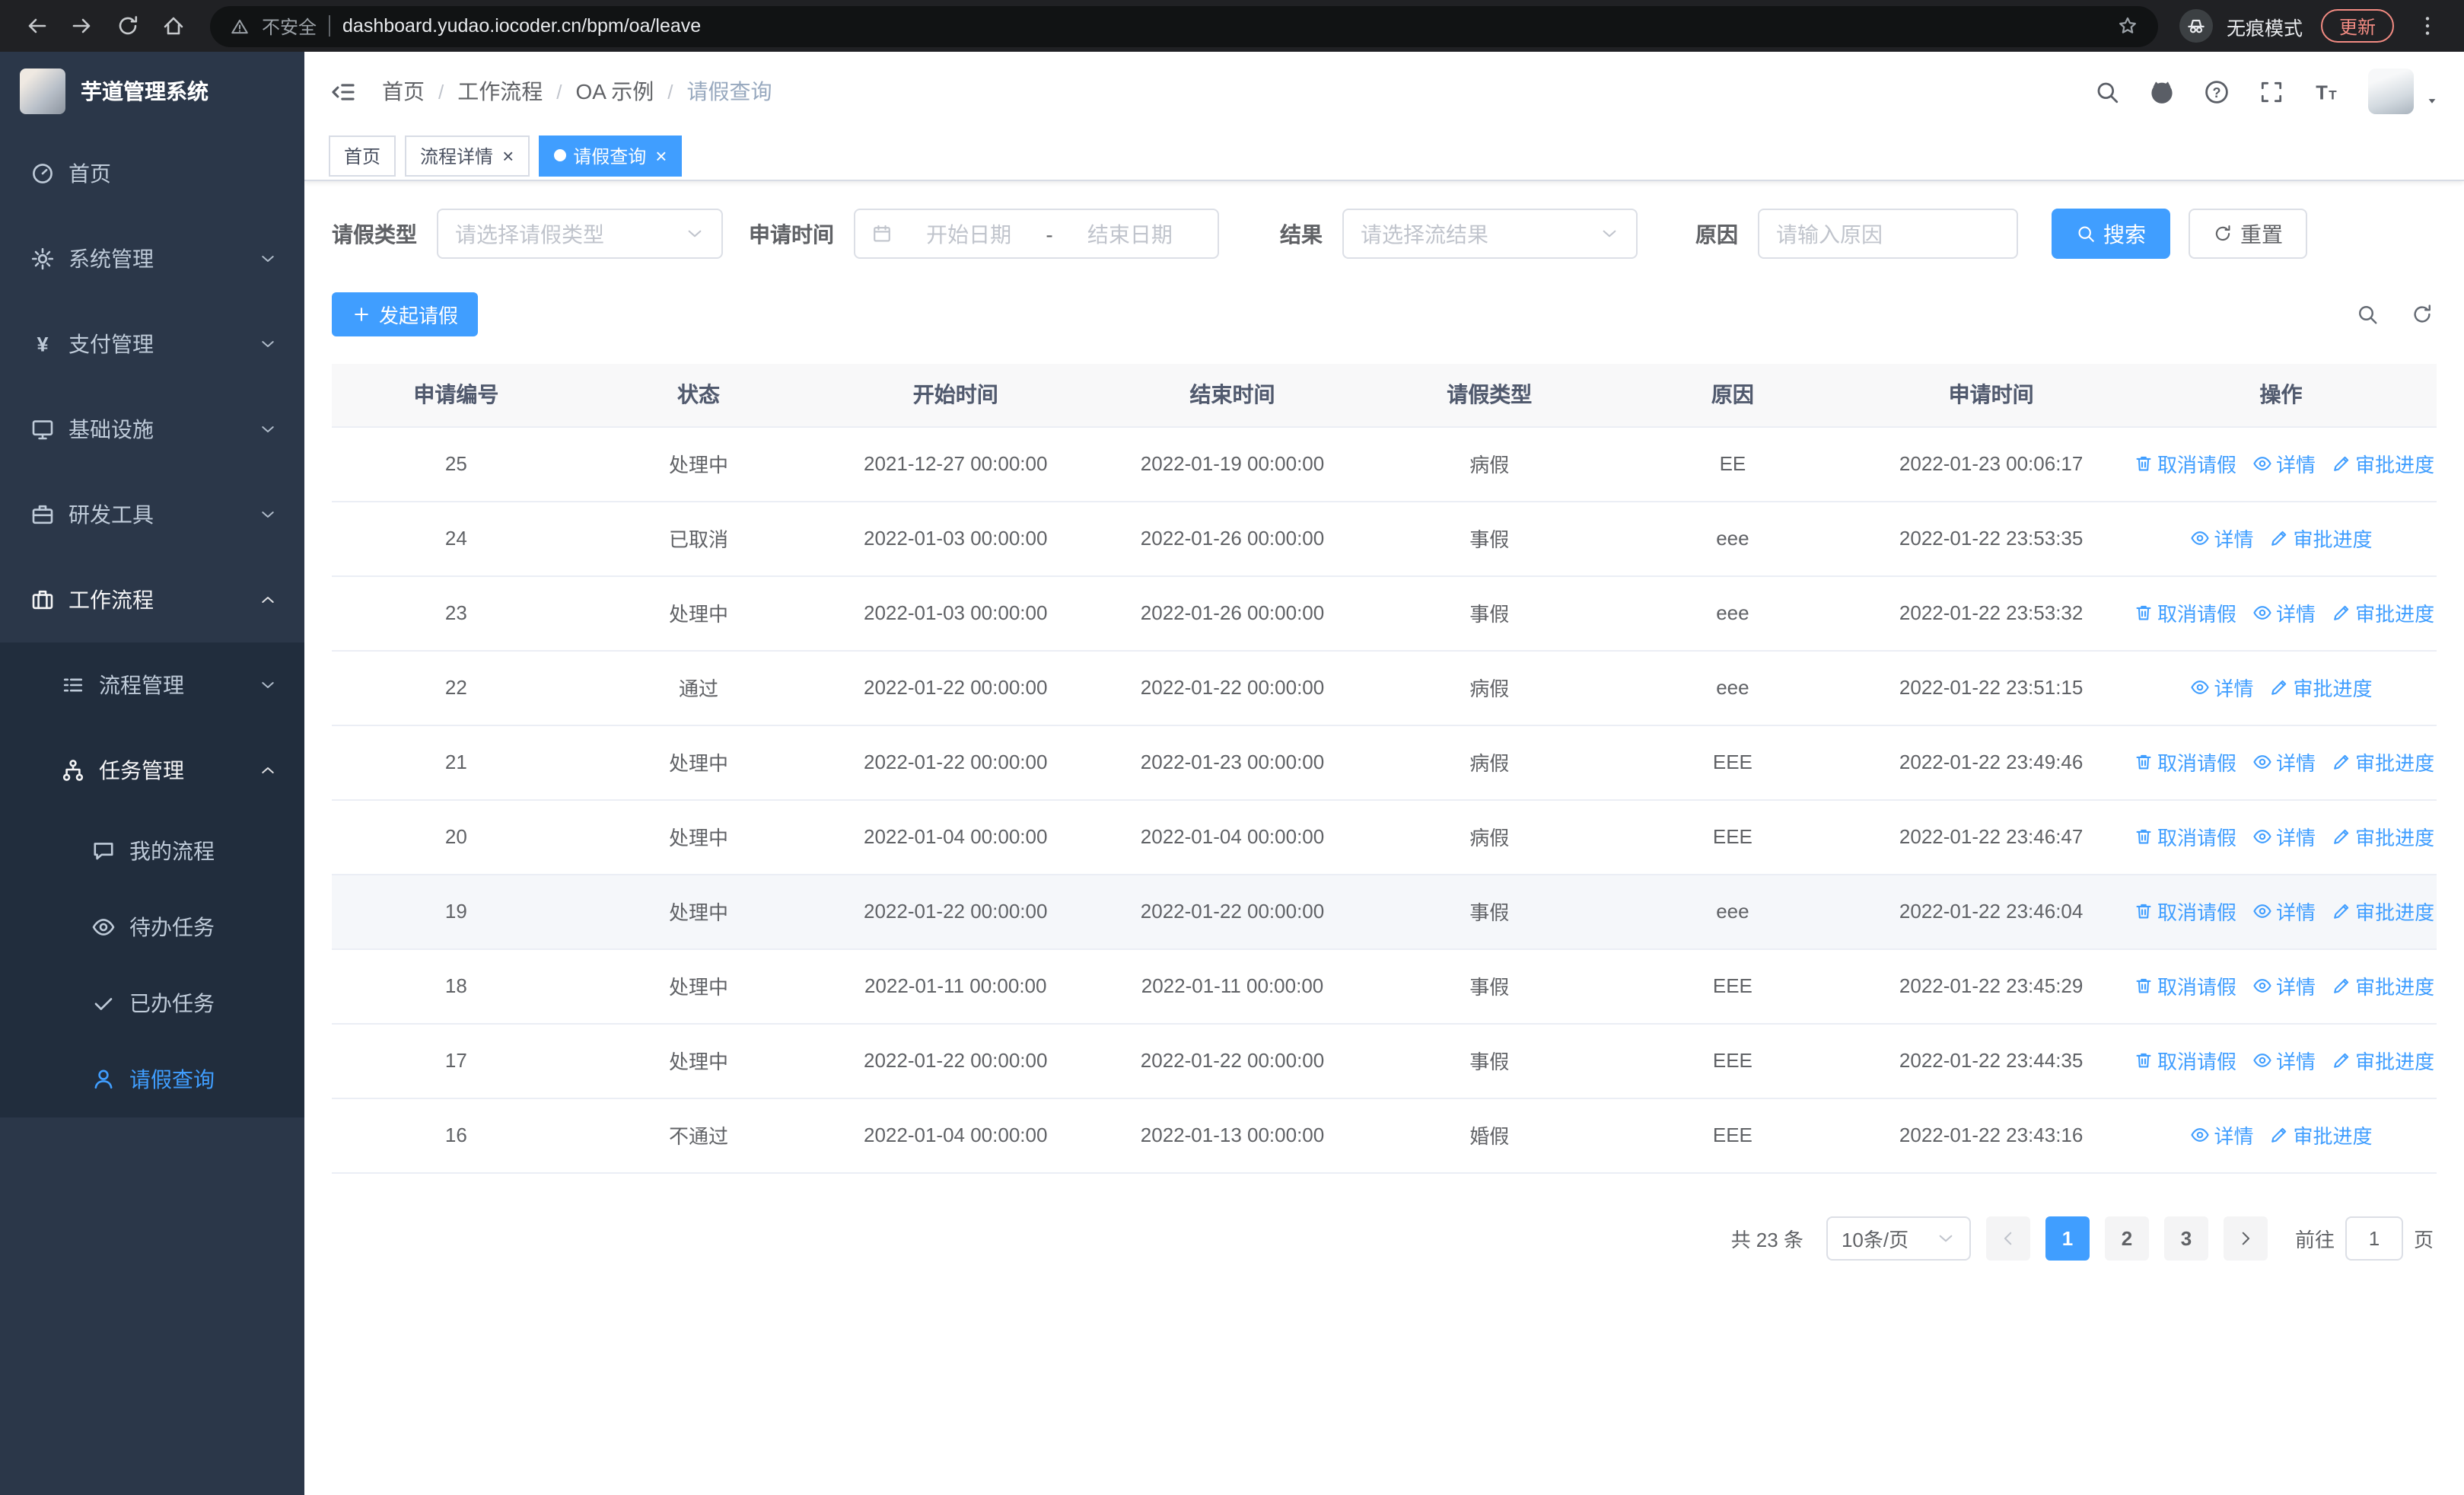 This screenshot has height=1495, width=2464. I want to click on prev-page-button, so click(2007, 1238).